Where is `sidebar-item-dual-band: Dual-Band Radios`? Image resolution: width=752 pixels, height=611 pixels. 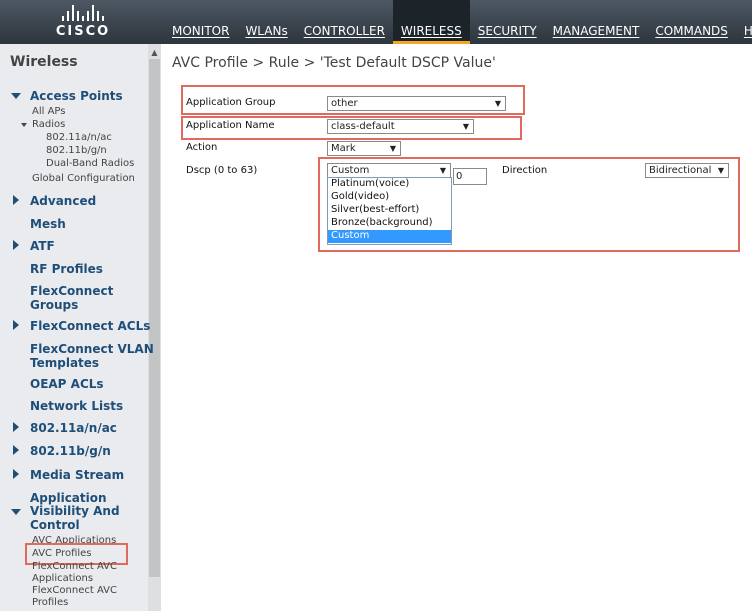 sidebar-item-dual-band: Dual-Band Radios is located at coordinates (90, 163).